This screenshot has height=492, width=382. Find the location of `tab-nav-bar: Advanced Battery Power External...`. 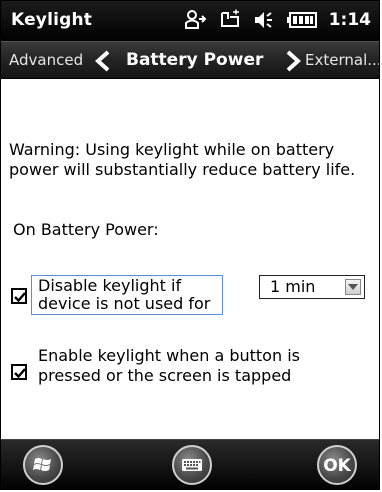

tab-nav-bar: Advanced Battery Power External... is located at coordinates (190, 60).